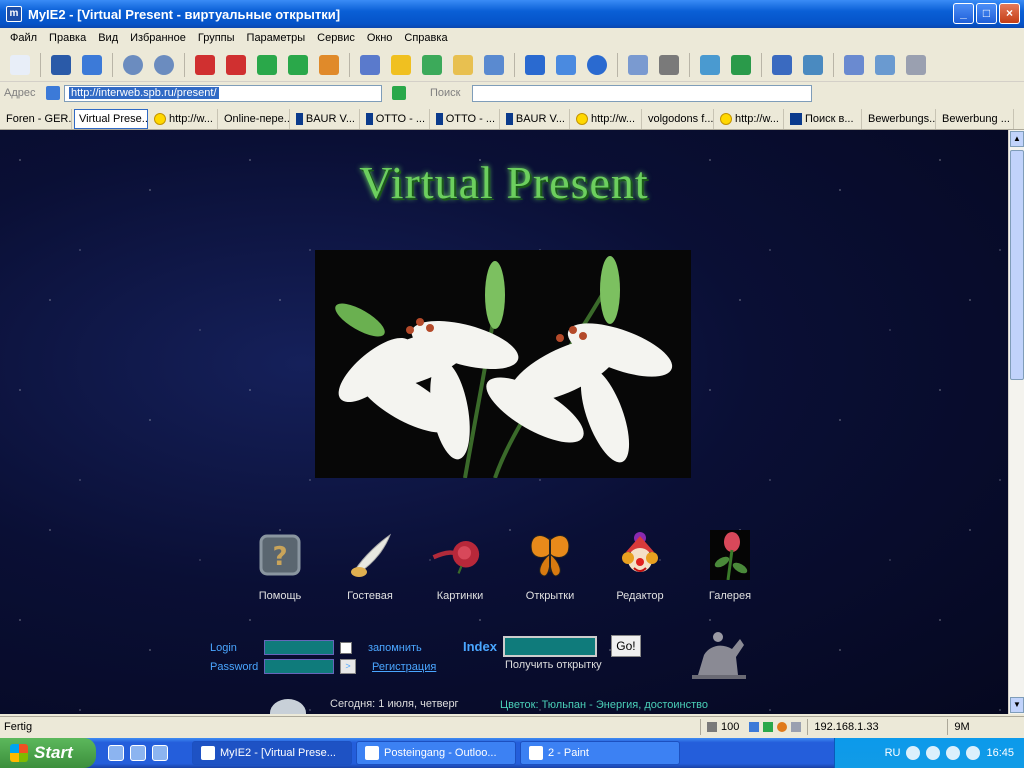  What do you see at coordinates (986, 13) in the screenshot?
I see `maximize-button: □` at bounding box center [986, 13].